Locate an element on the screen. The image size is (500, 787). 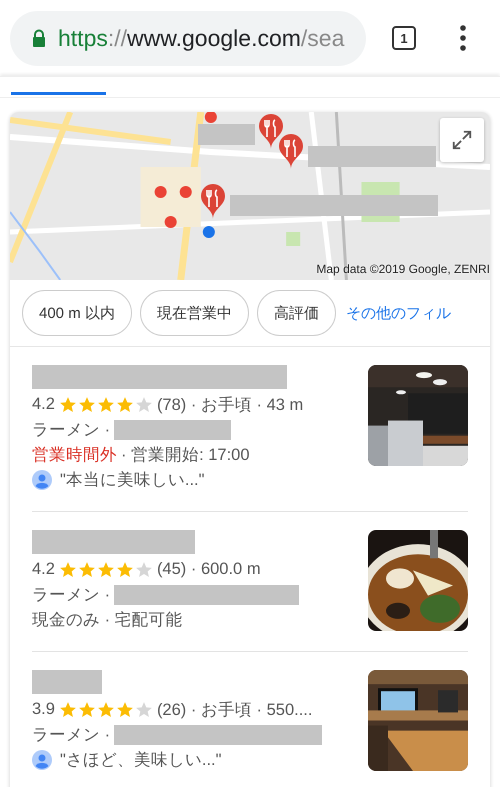
review-snippet: "さほど、美味しい..." is located at coordinates (141, 760).